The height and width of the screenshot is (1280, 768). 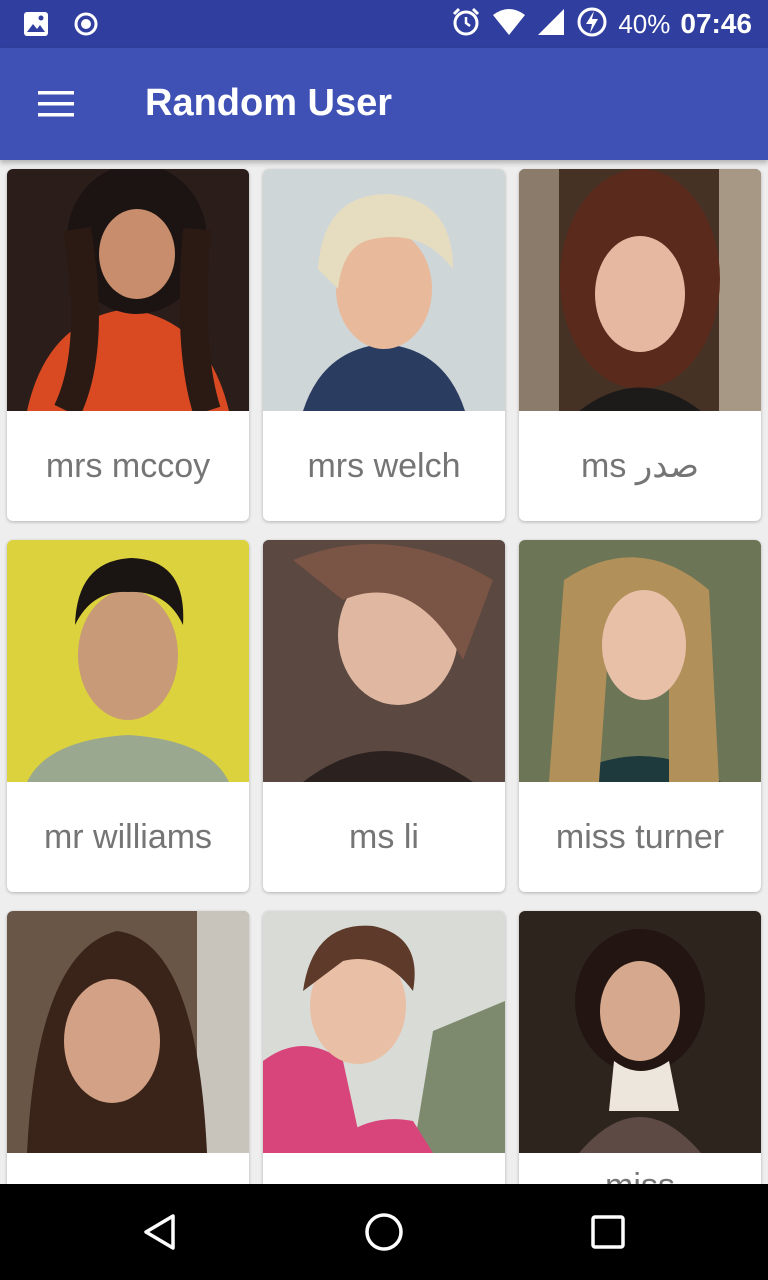 I want to click on user-name: ms صدر, so click(x=640, y=466).